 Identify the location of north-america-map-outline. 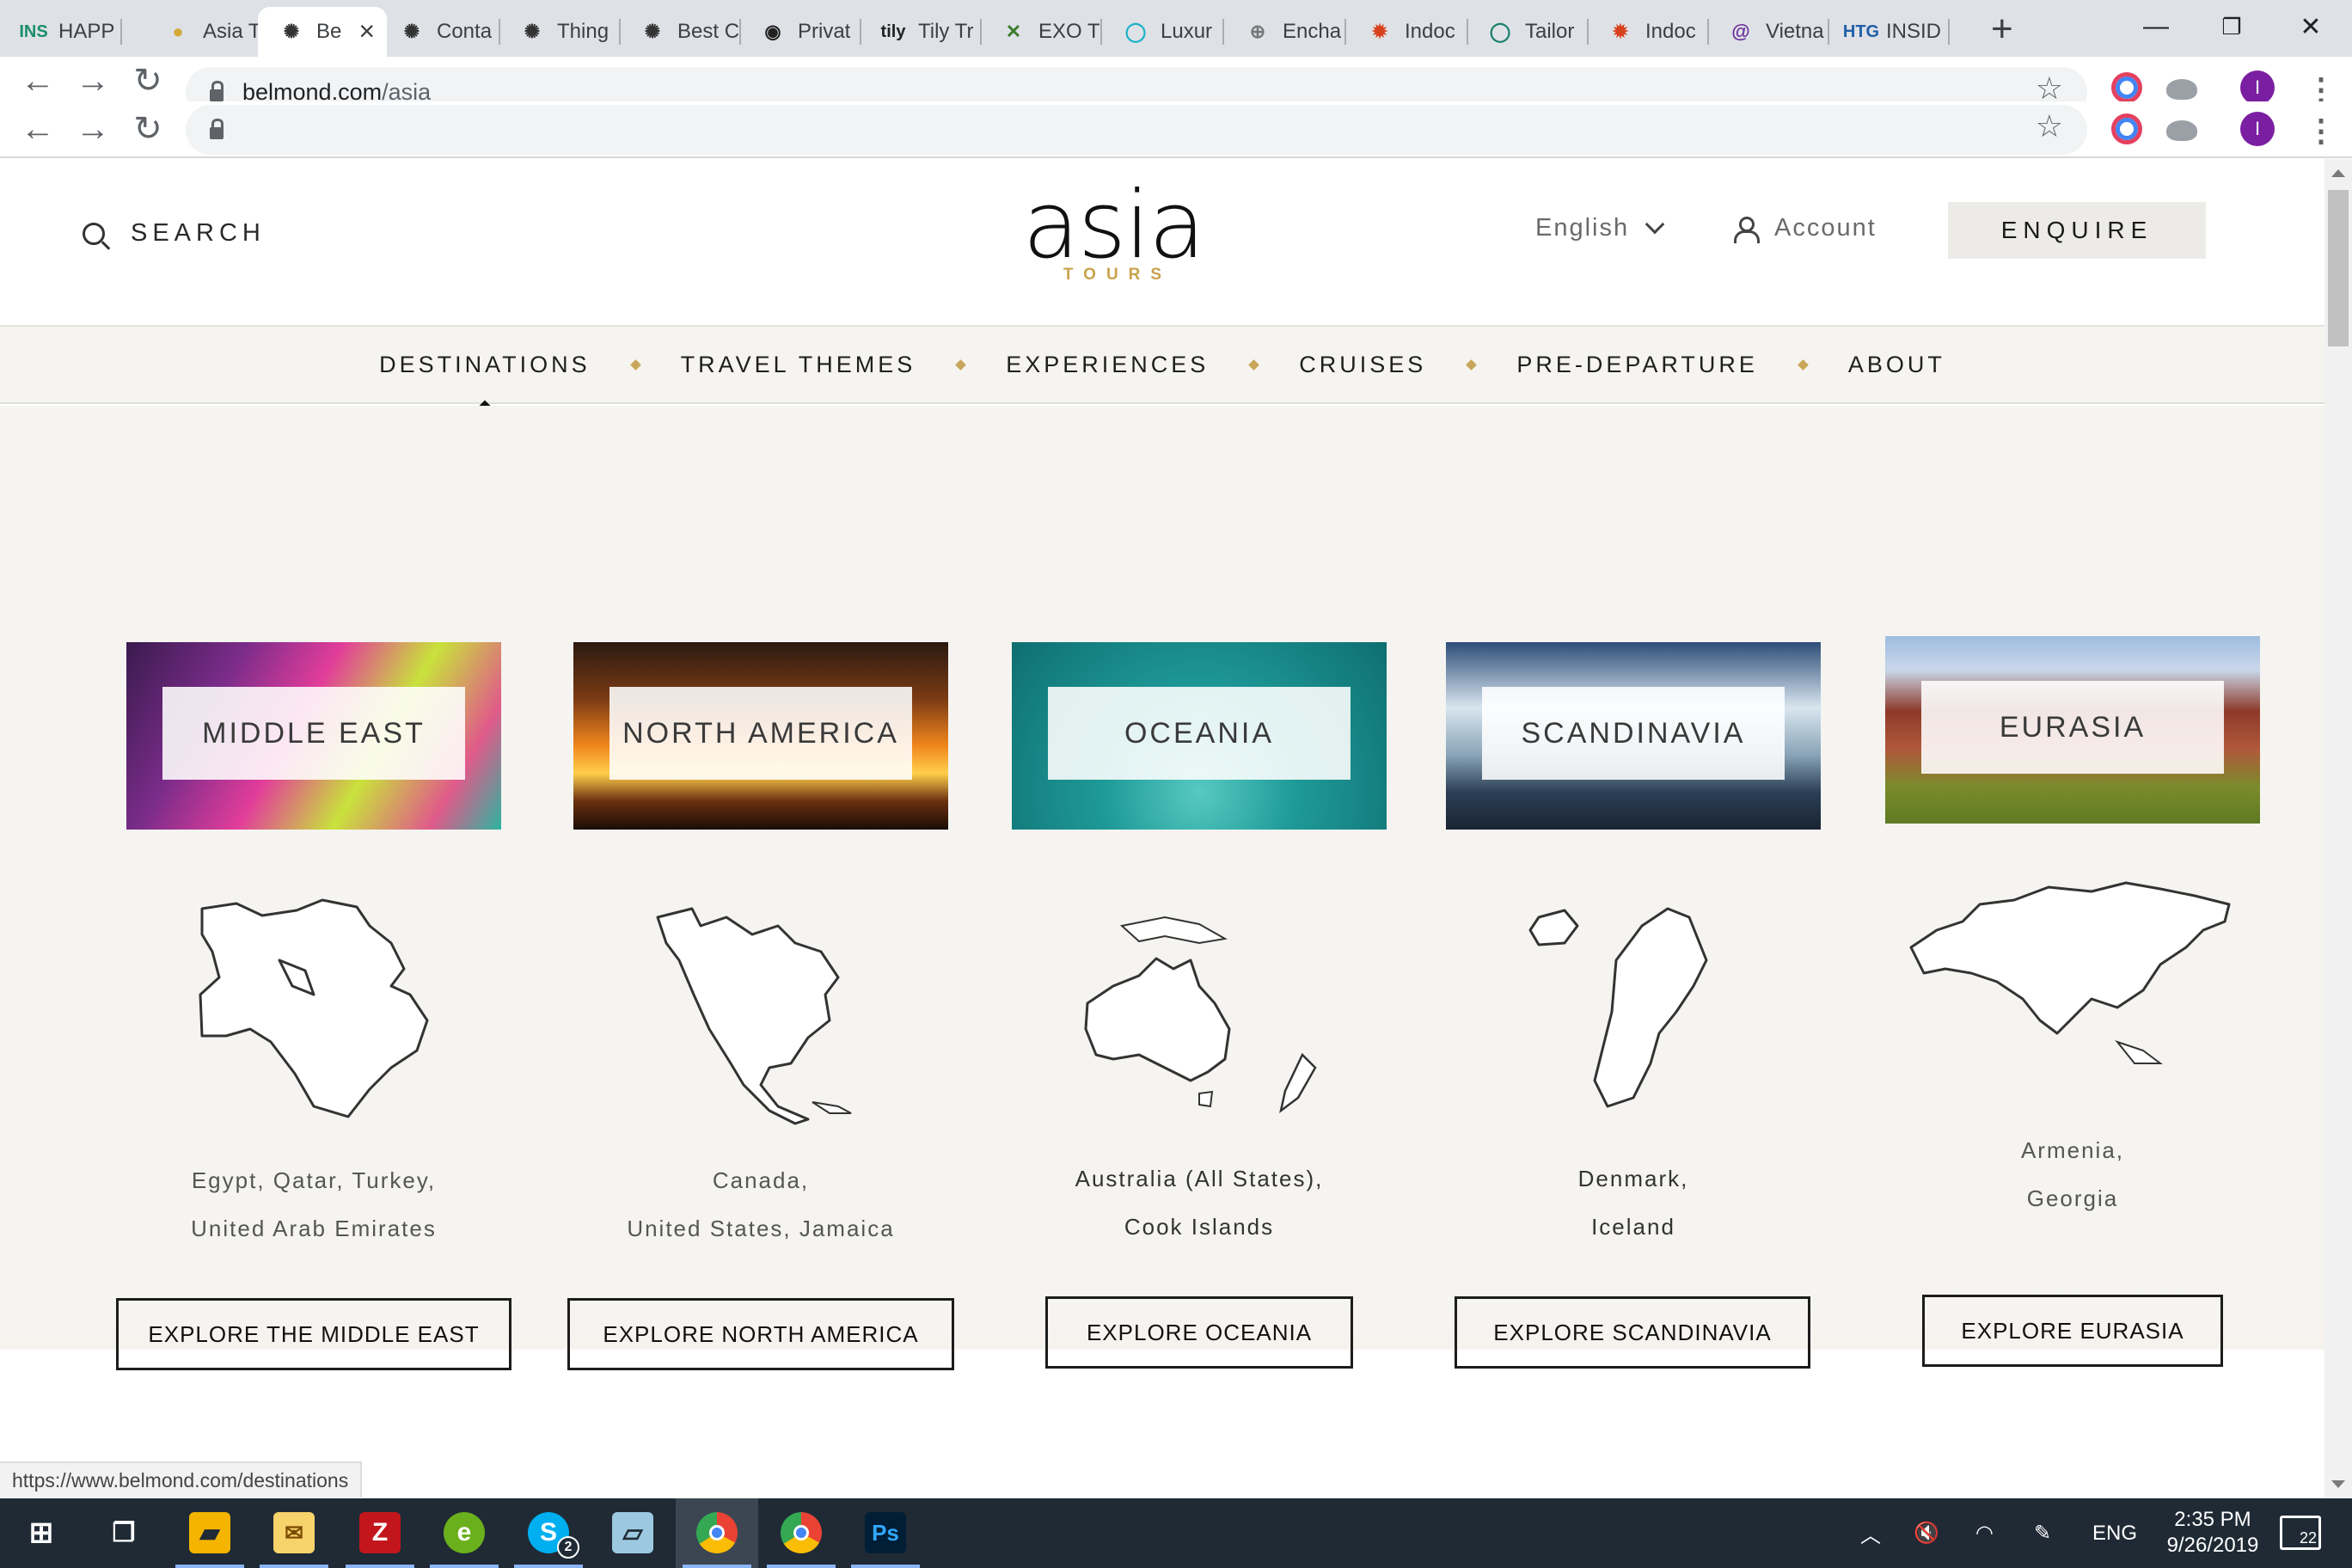
(754, 1016).